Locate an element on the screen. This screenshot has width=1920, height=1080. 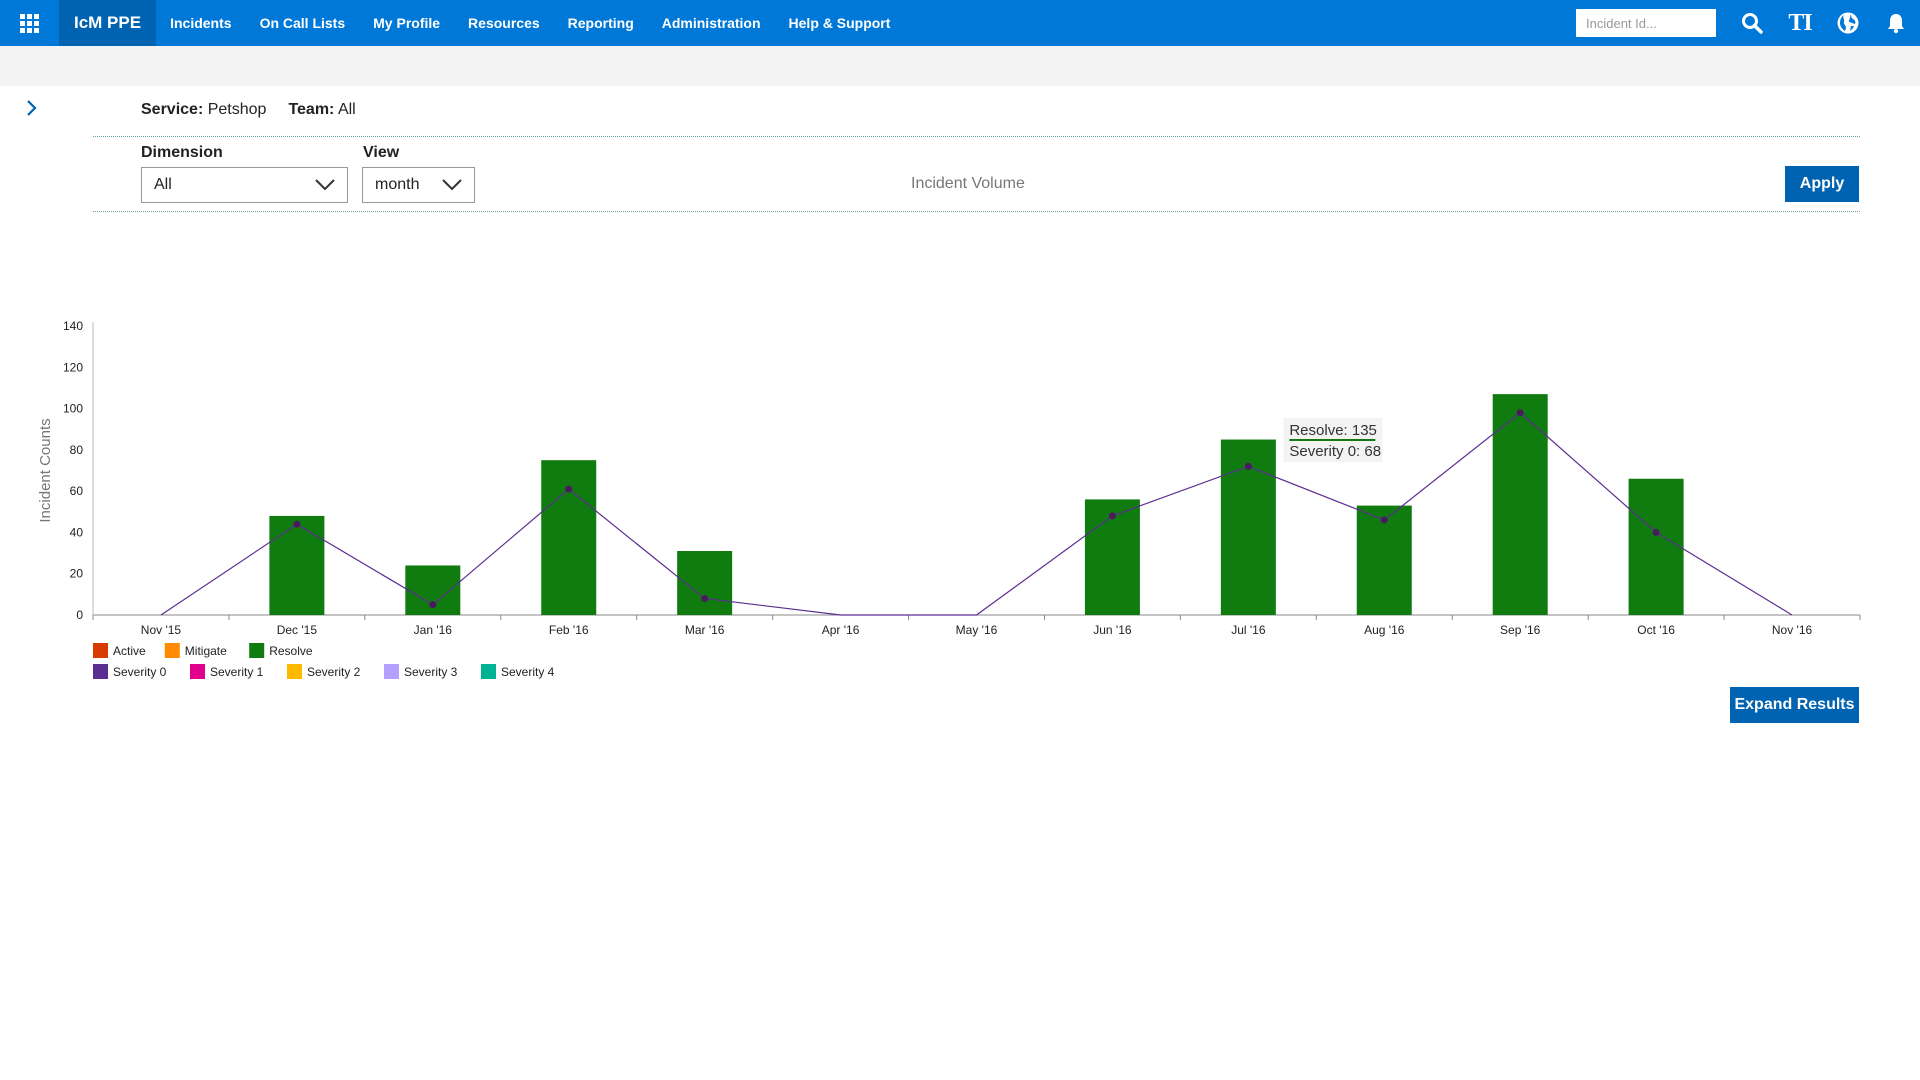
service-value: Petshop is located at coordinates (237, 109).